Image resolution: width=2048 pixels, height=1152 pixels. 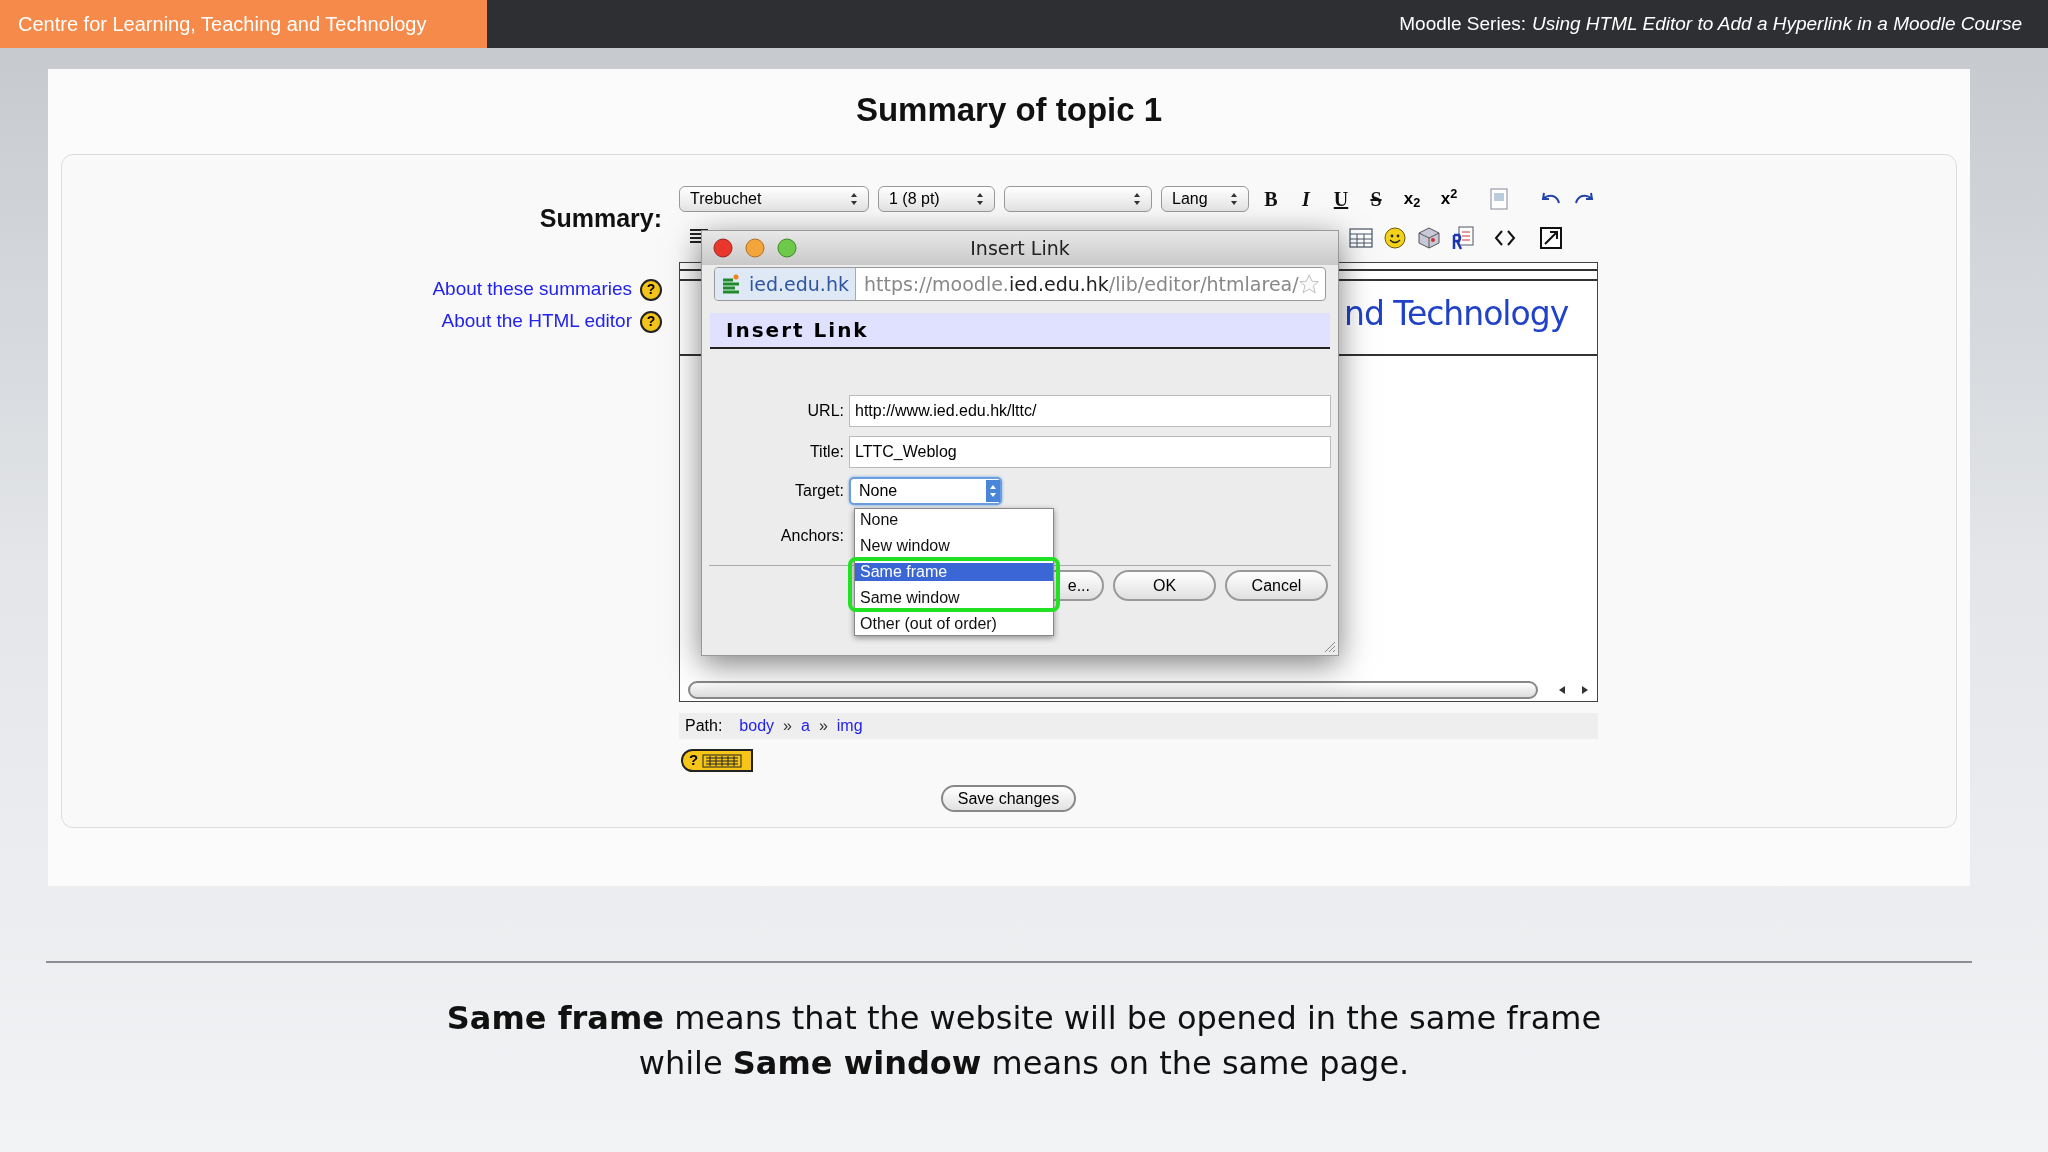 What do you see at coordinates (1271, 199) in the screenshot?
I see `format-button: B` at bounding box center [1271, 199].